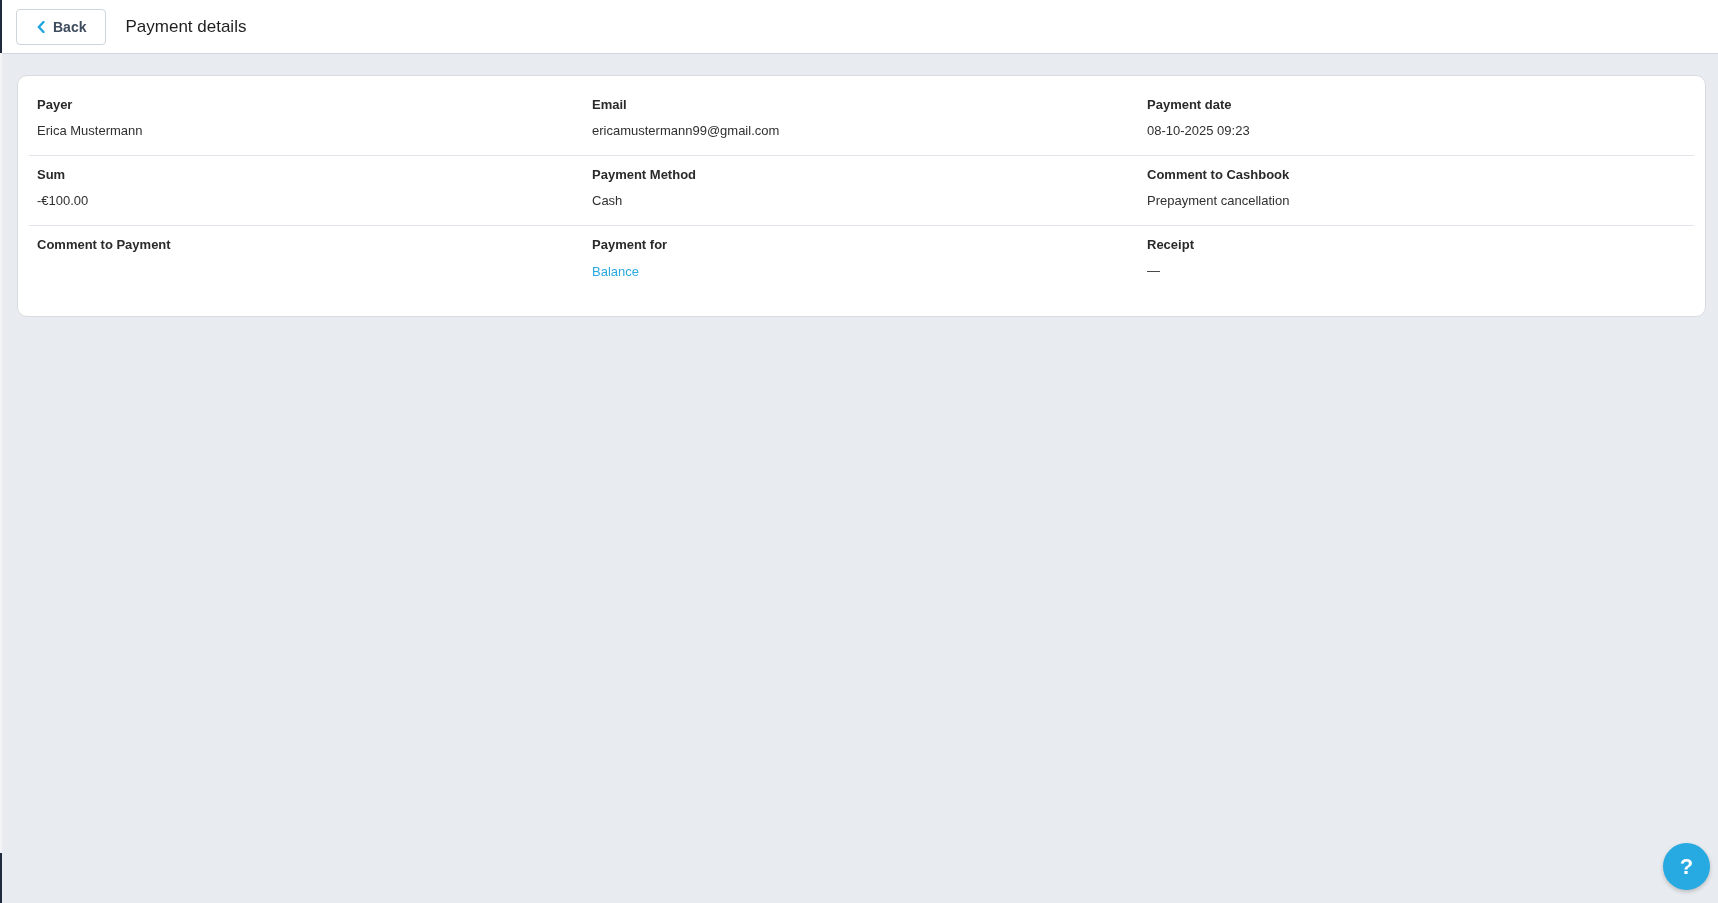 This screenshot has width=1718, height=903. Describe the element at coordinates (1198, 131) in the screenshot. I see `field-value: 08-10-2025 09:23` at that location.